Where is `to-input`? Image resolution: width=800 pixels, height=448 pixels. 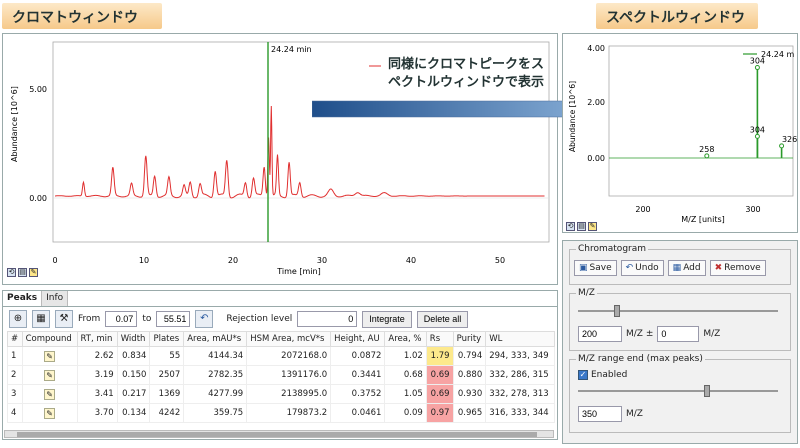
to-input is located at coordinates (173, 319).